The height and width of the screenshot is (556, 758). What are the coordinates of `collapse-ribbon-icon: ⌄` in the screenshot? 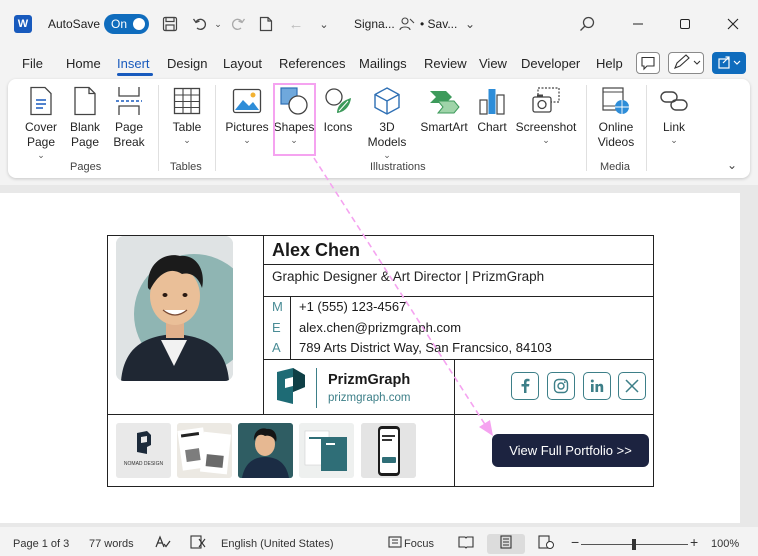 It's located at (732, 165).